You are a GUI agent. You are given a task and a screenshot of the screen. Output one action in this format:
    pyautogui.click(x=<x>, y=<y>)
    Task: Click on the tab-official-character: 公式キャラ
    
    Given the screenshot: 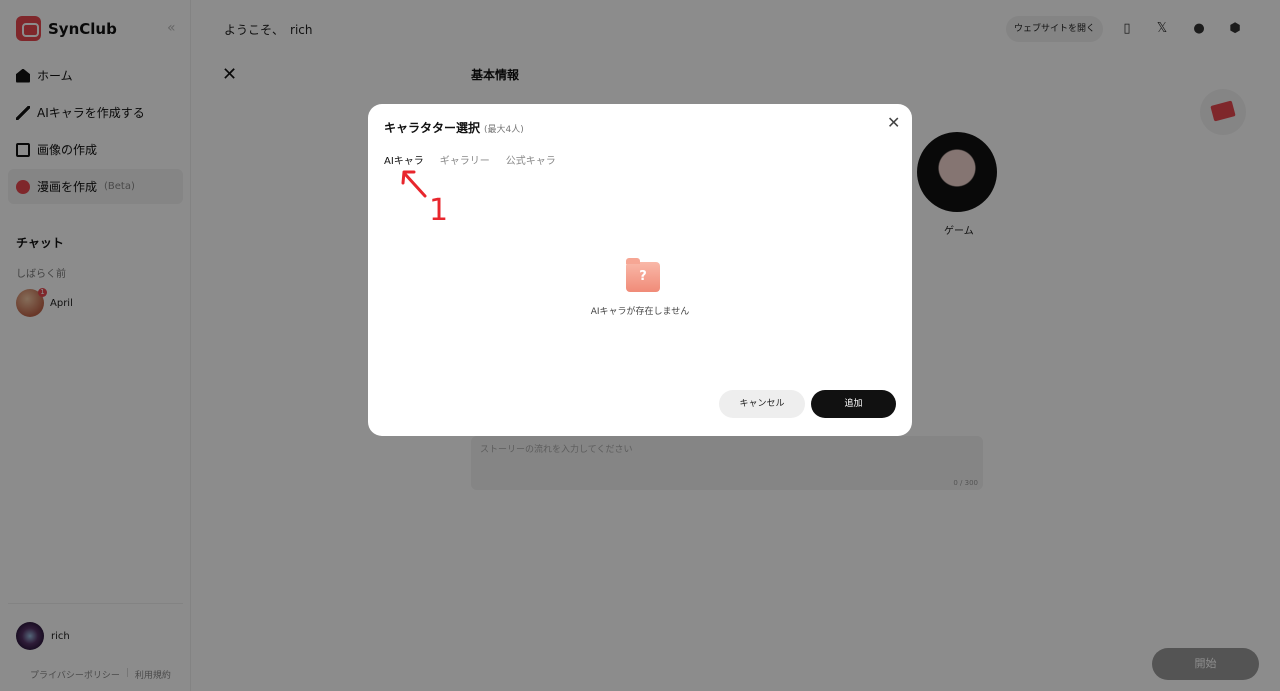 What is the action you would take?
    pyautogui.click(x=531, y=159)
    